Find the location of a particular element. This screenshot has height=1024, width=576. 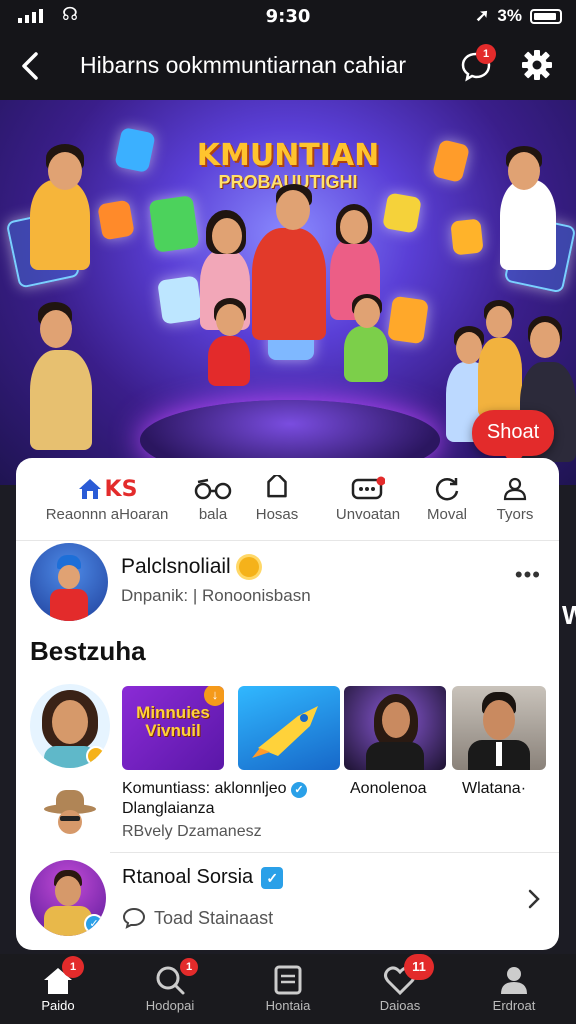

home-icon is located at coordinates (89, 489).